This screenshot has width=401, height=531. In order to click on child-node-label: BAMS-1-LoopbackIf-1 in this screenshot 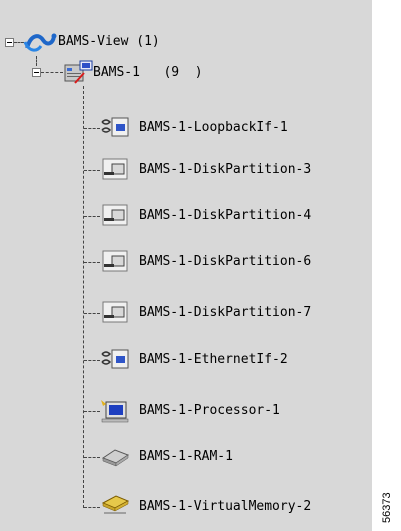, I will do `click(213, 128)`.